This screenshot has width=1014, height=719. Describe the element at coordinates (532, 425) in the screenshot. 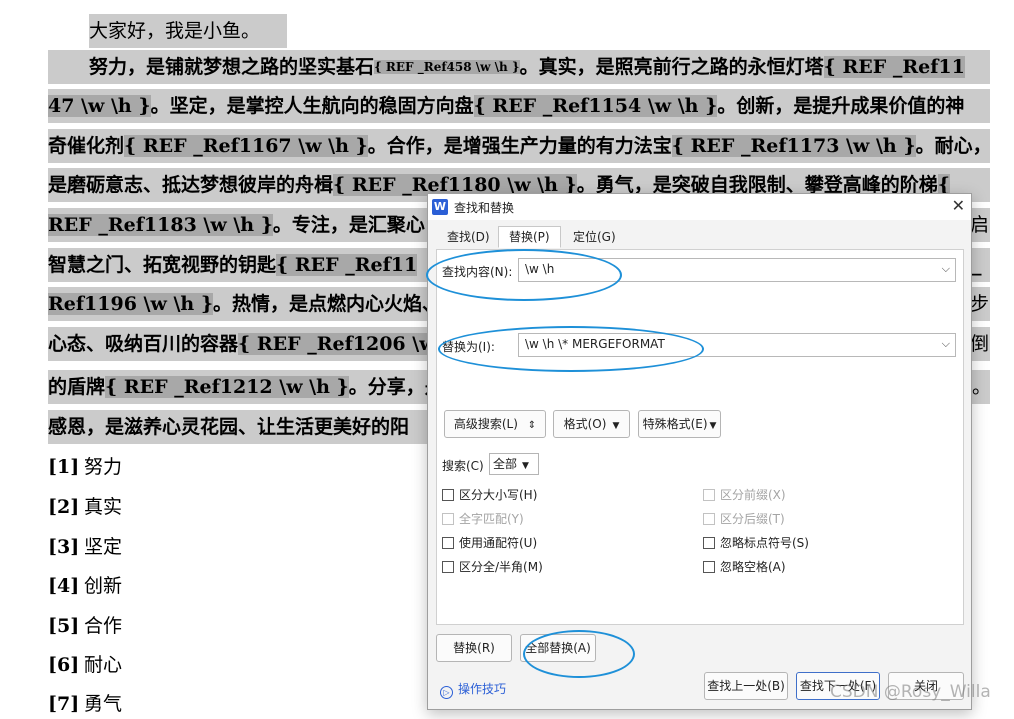

I see `expand-collapse-icon: ⇕` at that location.